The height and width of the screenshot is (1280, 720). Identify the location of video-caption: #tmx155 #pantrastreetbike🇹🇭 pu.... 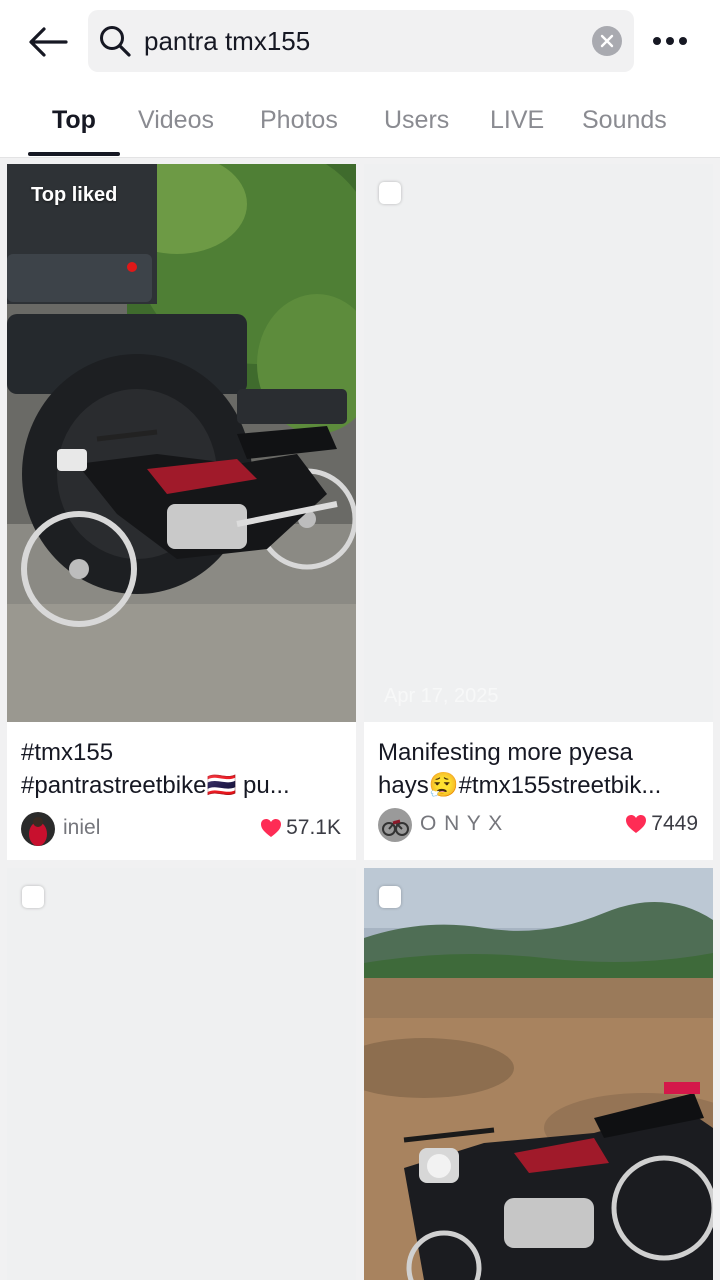
(181, 769).